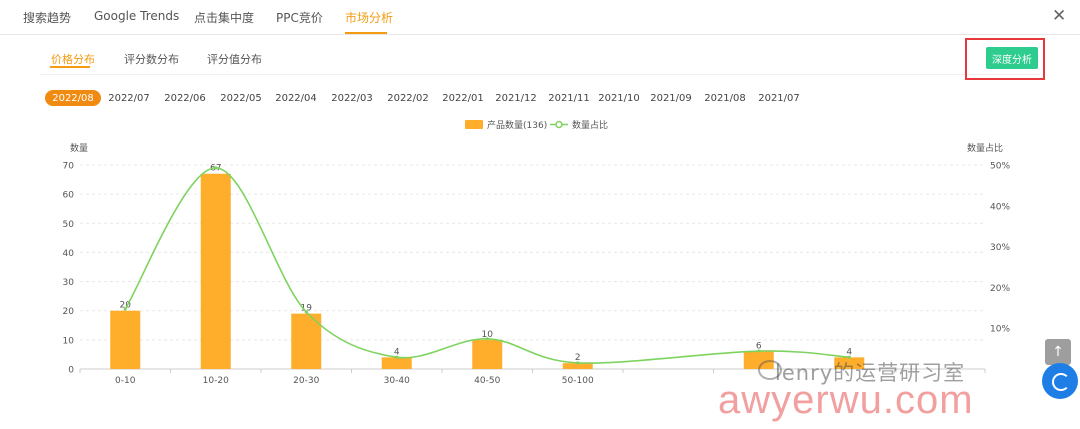 This screenshot has height=429, width=1080. Describe the element at coordinates (1058, 352) in the screenshot. I see `scroll-to-top-button: ↑` at that location.